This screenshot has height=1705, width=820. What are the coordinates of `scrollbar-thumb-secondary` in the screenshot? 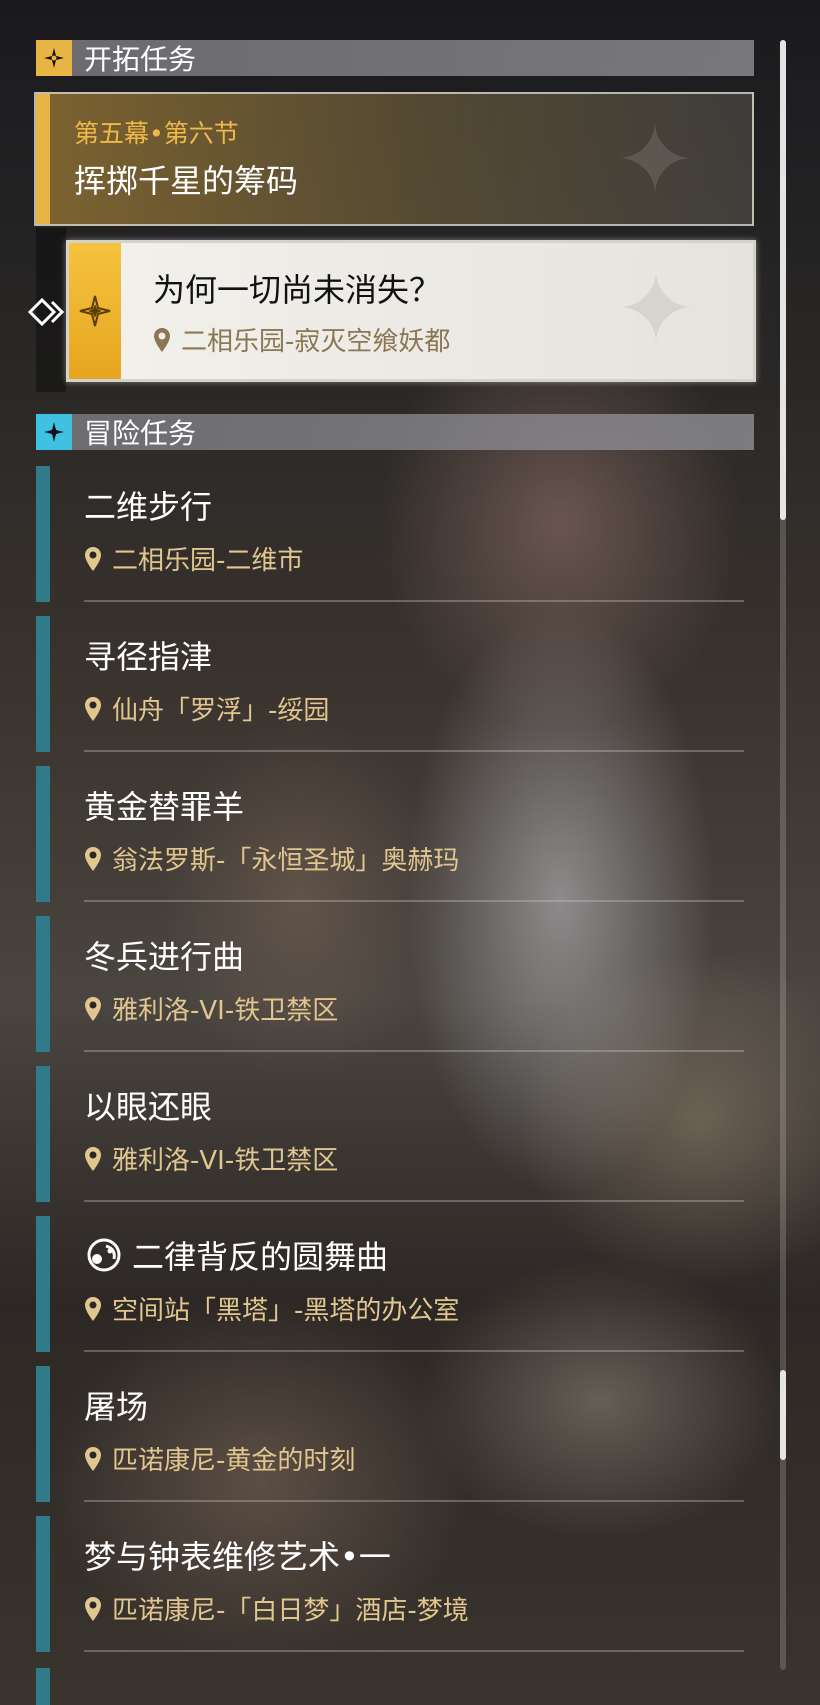 It's located at (783, 1415).